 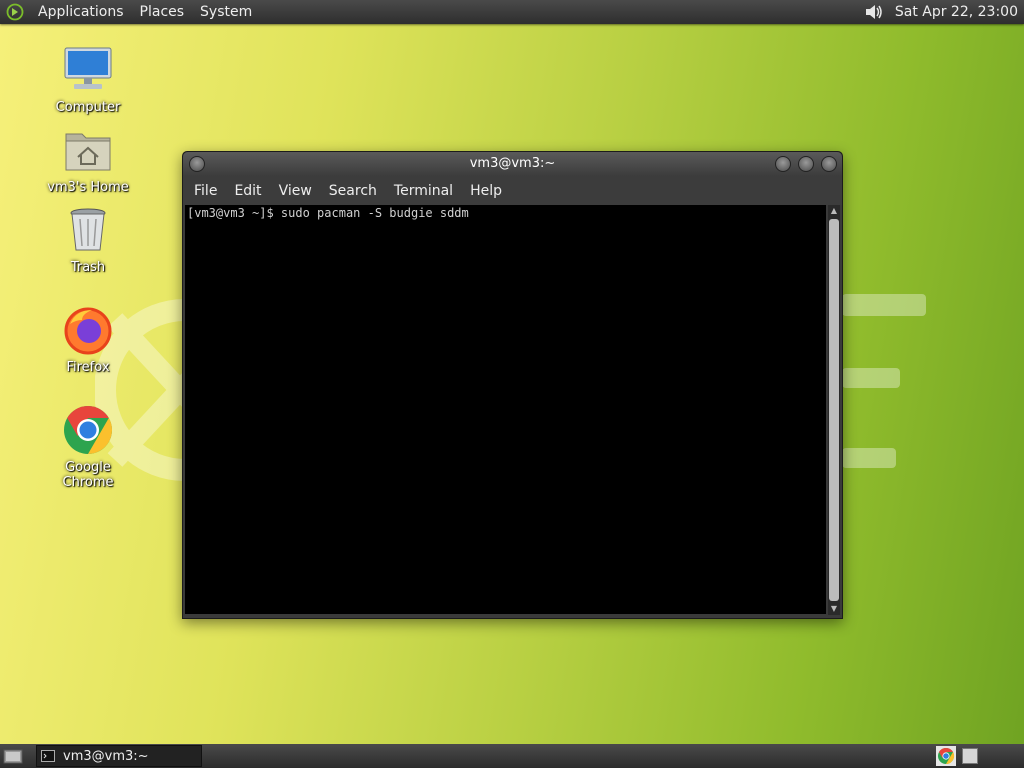 What do you see at coordinates (88, 367) in the screenshot?
I see `desktop-icon-label: Firefox` at bounding box center [88, 367].